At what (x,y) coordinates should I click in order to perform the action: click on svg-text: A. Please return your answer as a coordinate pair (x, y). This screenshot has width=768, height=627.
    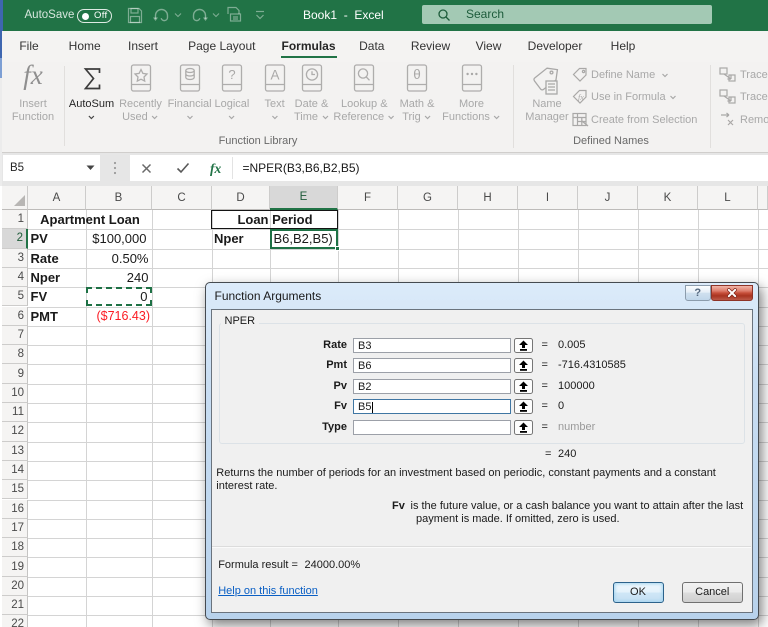
    Looking at the image, I should click on (274, 75).